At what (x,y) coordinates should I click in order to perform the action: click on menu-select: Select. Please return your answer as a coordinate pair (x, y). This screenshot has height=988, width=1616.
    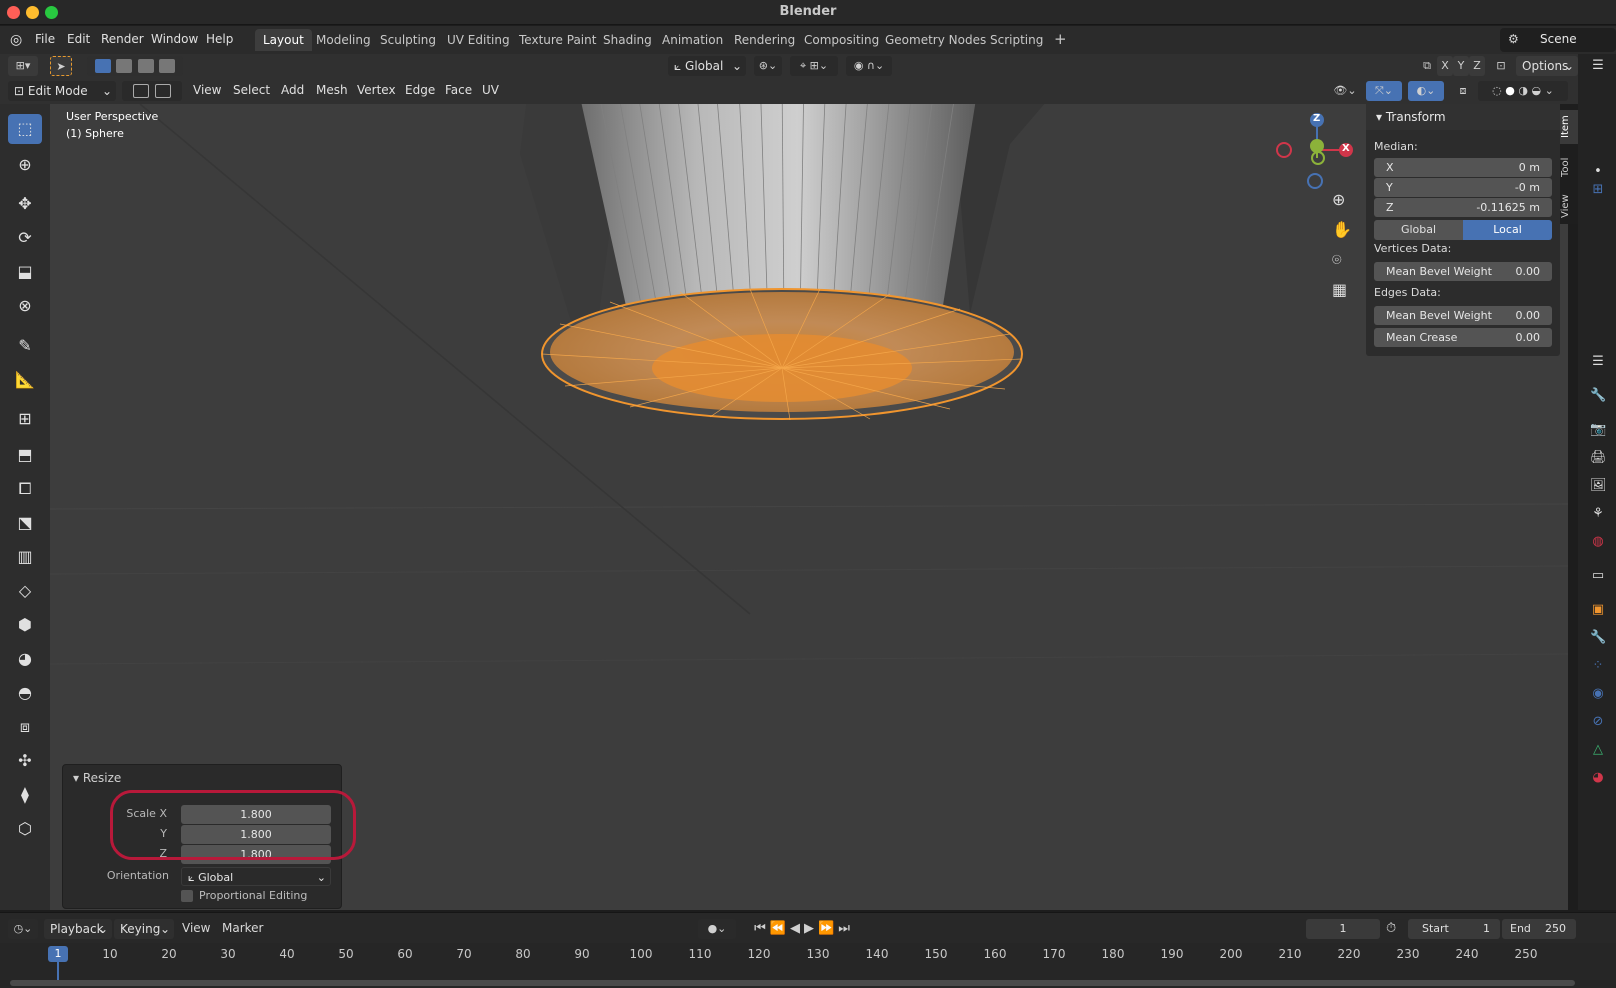
    Looking at the image, I should click on (251, 90).